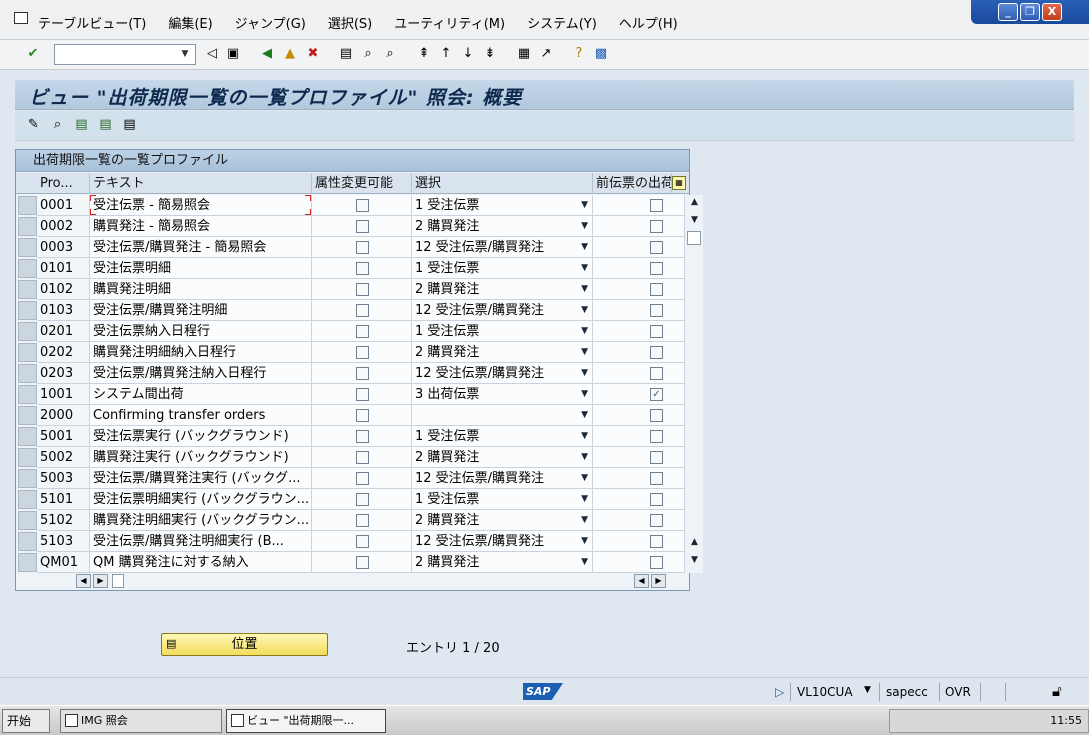  What do you see at coordinates (201, 205) in the screenshot?
I see `cell-text-input: 受注伝票 - 簡易照会` at bounding box center [201, 205].